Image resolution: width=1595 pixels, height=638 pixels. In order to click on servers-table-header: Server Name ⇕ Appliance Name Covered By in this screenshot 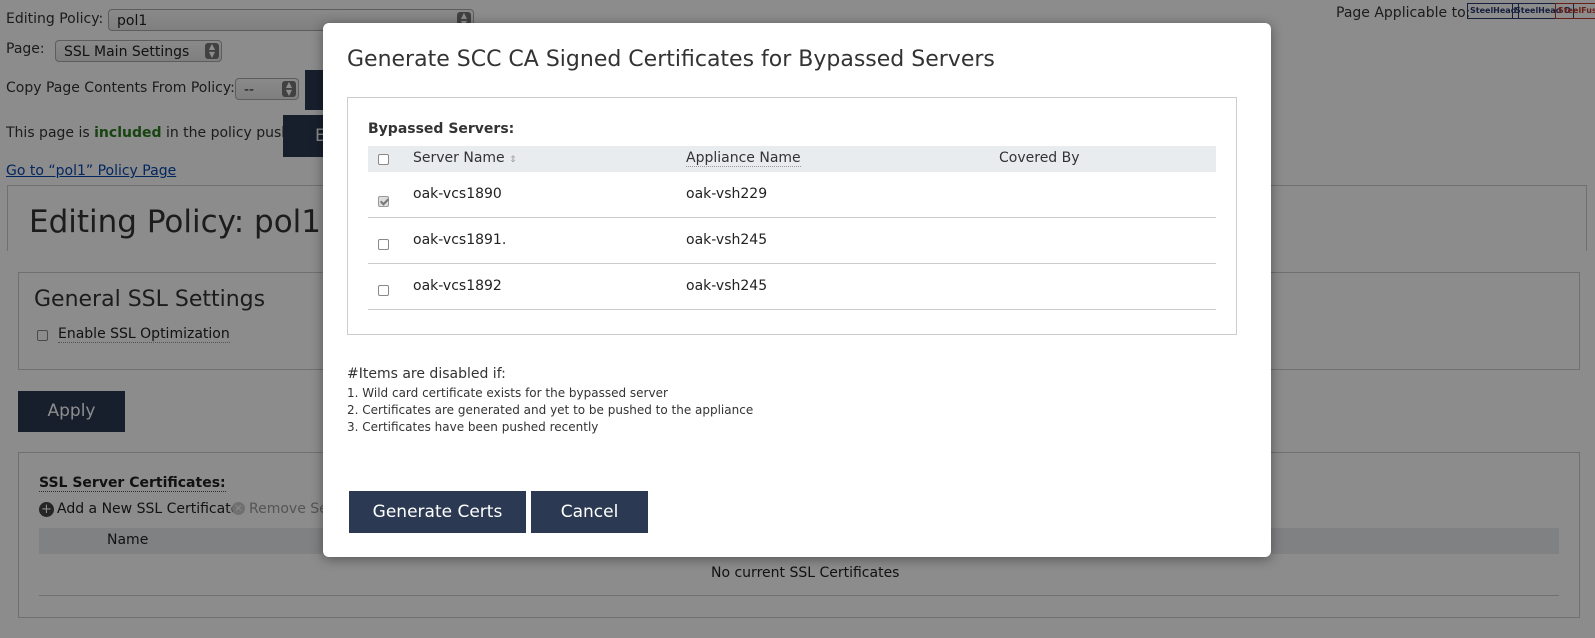, I will do `click(792, 159)`.